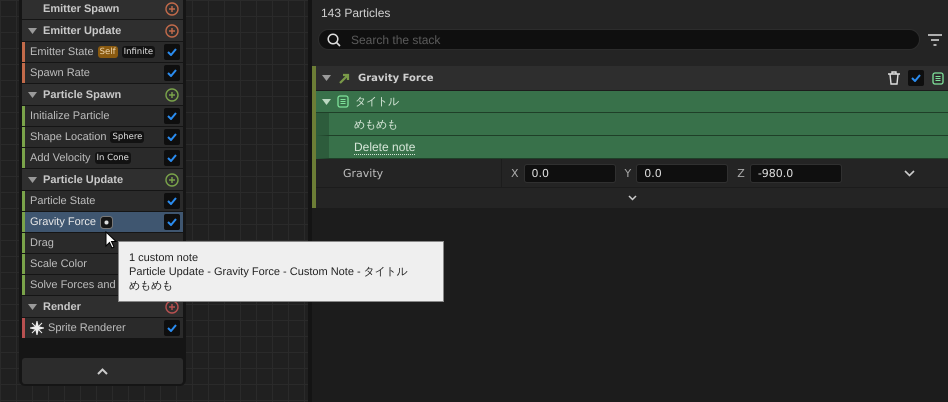 The width and height of the screenshot is (948, 402). What do you see at coordinates (334, 39) in the screenshot?
I see `search-icon` at bounding box center [334, 39].